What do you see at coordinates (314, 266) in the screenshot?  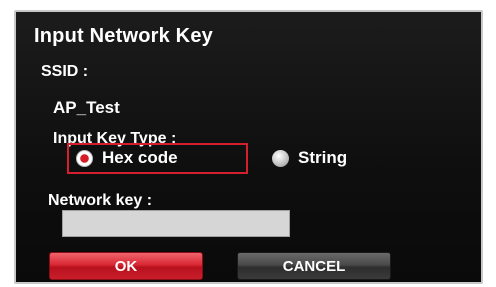 I see `cancel-button: CANCEL` at bounding box center [314, 266].